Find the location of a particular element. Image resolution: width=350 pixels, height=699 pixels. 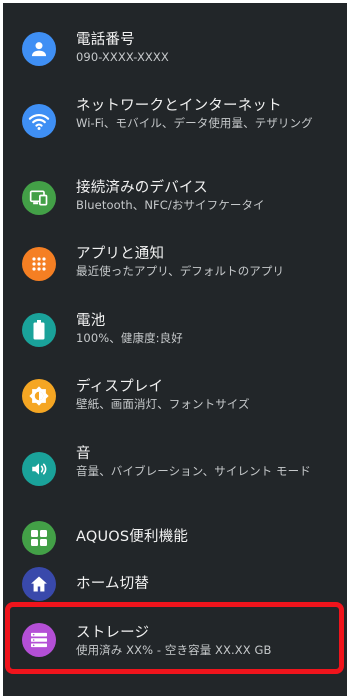

item-summary: 音量、バイブレーション、サイレント モード is located at coordinates (193, 471).